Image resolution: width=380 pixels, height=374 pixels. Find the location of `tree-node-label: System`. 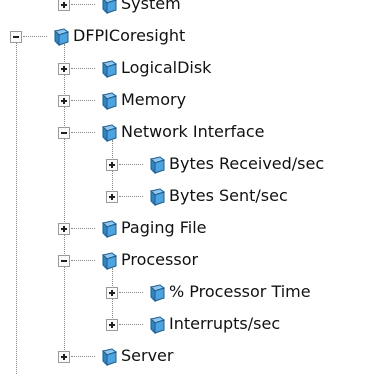

tree-node-label: System is located at coordinates (151, 7).